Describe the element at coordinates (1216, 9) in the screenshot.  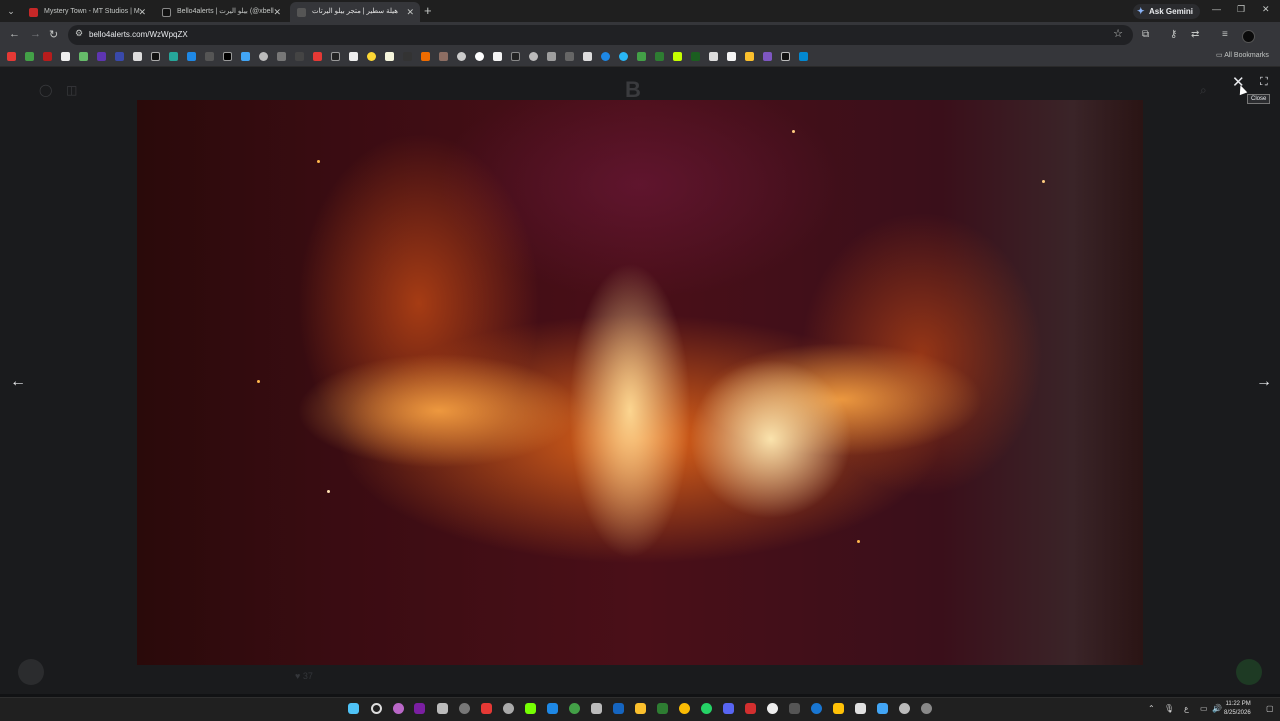
I see `minimize-button: —` at that location.